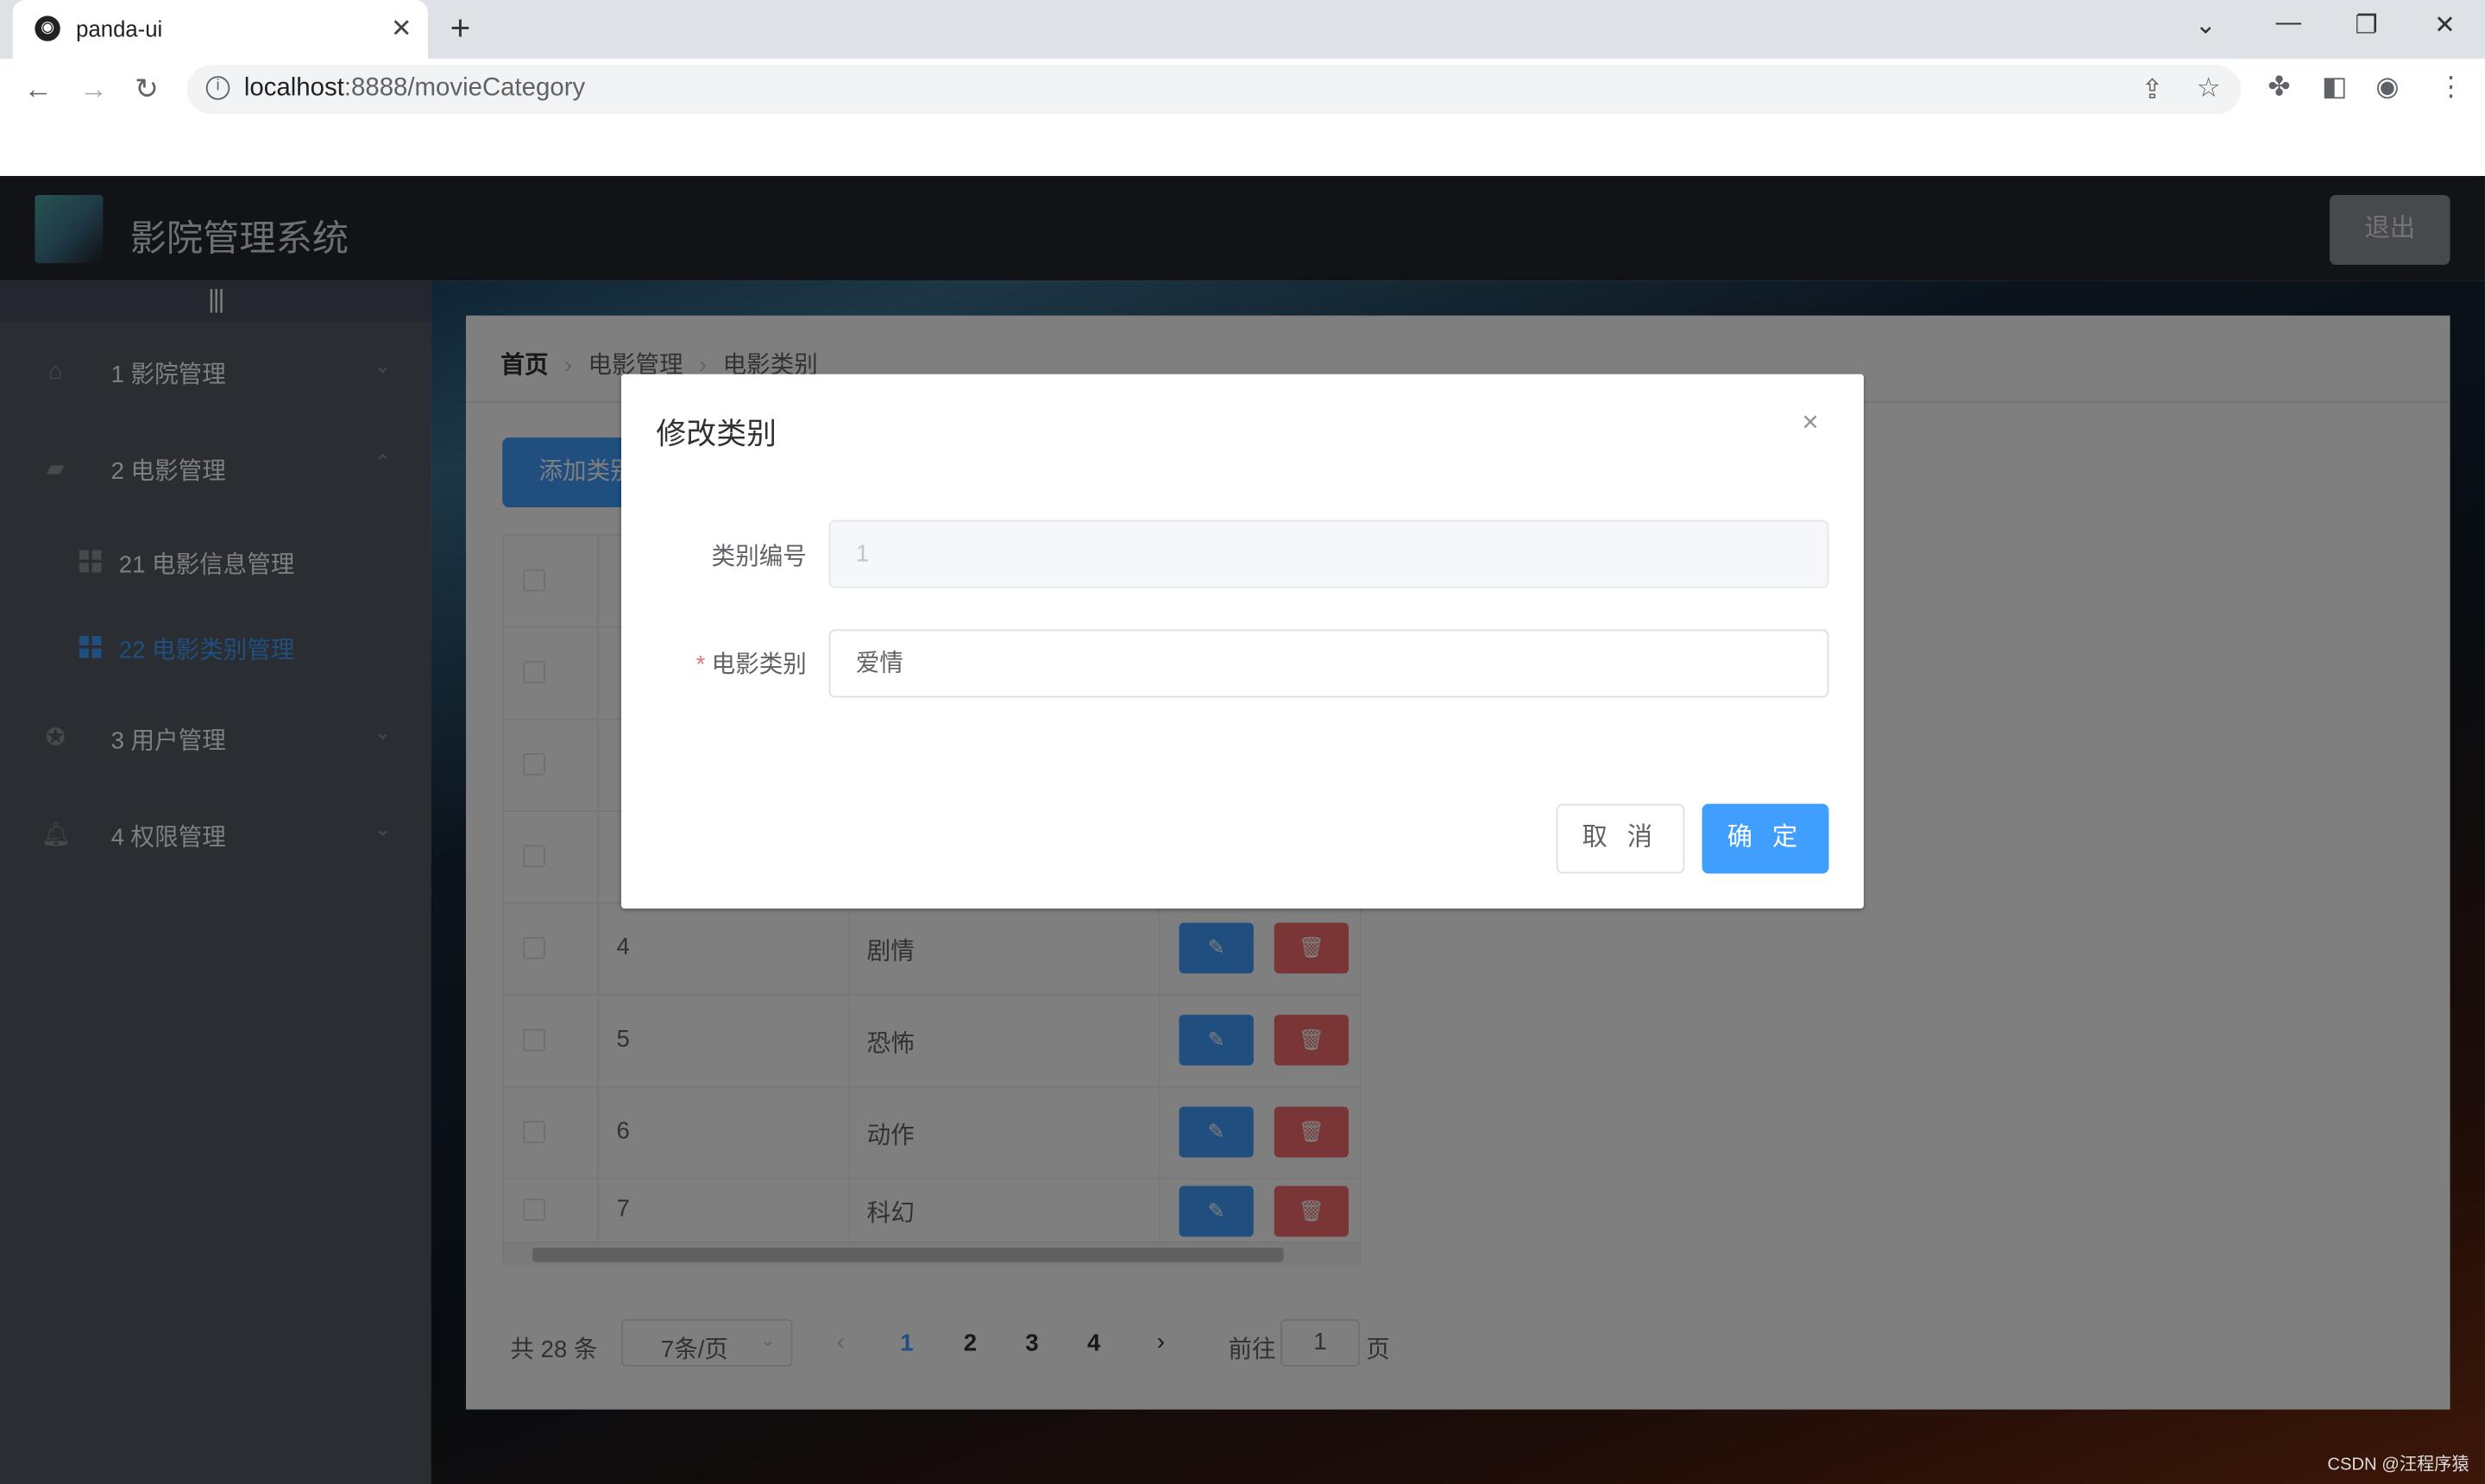 This screenshot has width=2485, height=1484. What do you see at coordinates (2387, 88) in the screenshot?
I see `profile-icon: ◉` at bounding box center [2387, 88].